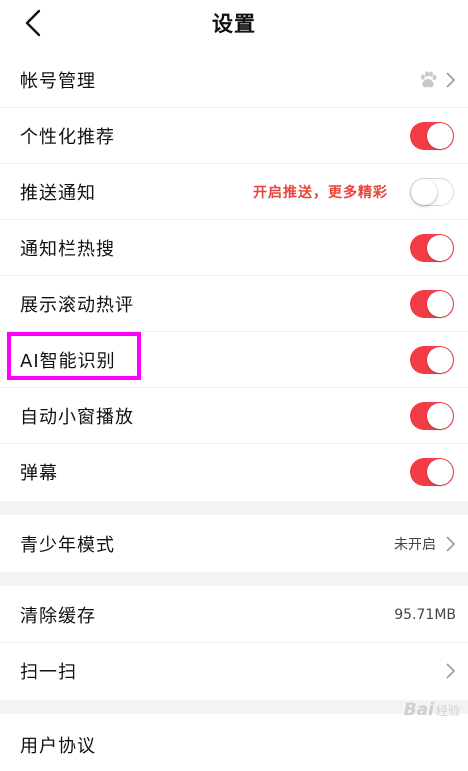 The image size is (468, 771). What do you see at coordinates (48, 672) in the screenshot?
I see `scan-label: 扫一扫` at bounding box center [48, 672].